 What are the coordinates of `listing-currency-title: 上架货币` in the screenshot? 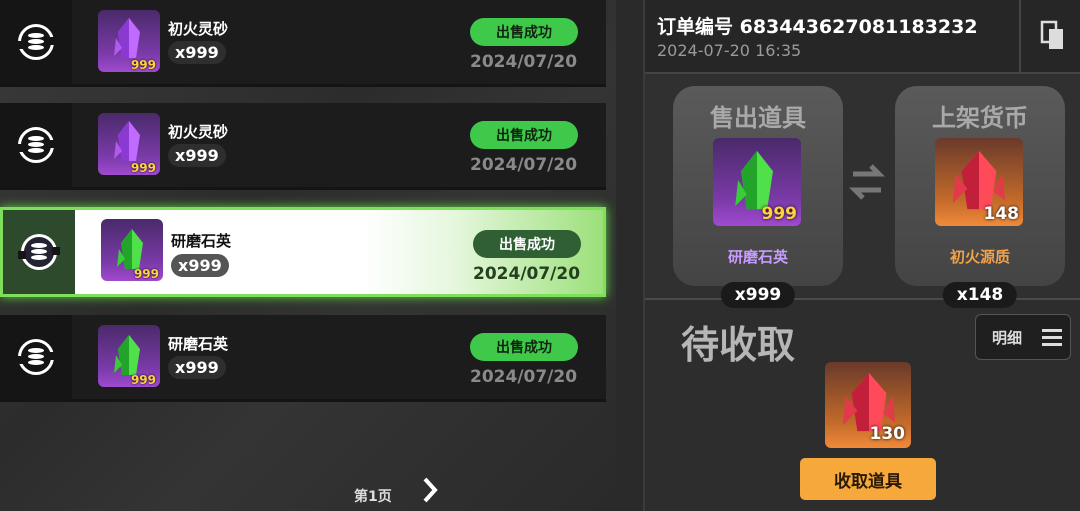 It's located at (980, 118).